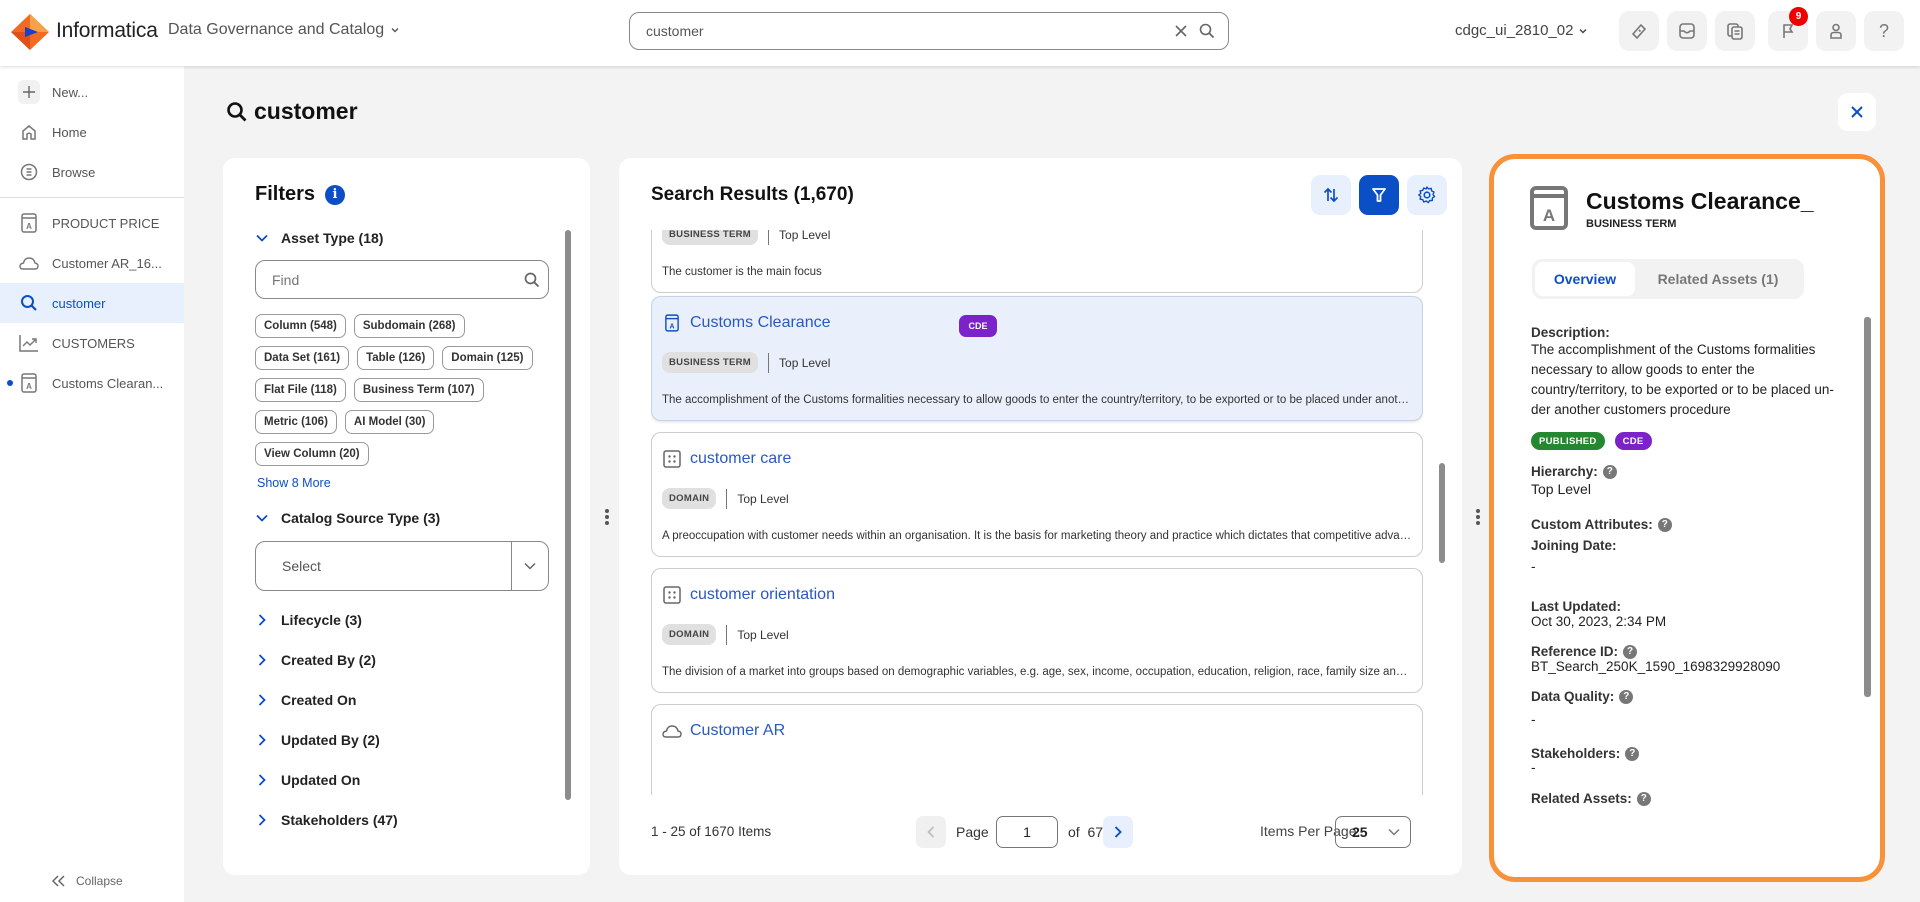 Image resolution: width=1920 pixels, height=902 pixels. What do you see at coordinates (312, 454) in the screenshot?
I see `asset-type-chip: View Column (20)` at bounding box center [312, 454].